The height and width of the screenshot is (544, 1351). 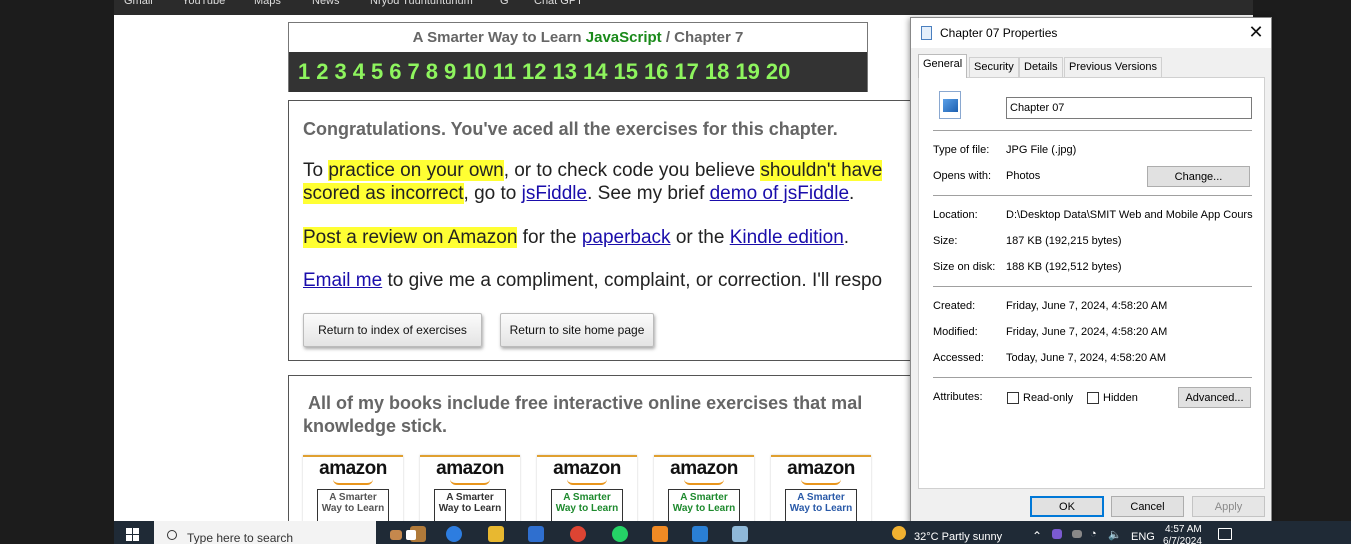 What do you see at coordinates (623, 37) in the screenshot?
I see `chapter-title-language: JavaScript` at bounding box center [623, 37].